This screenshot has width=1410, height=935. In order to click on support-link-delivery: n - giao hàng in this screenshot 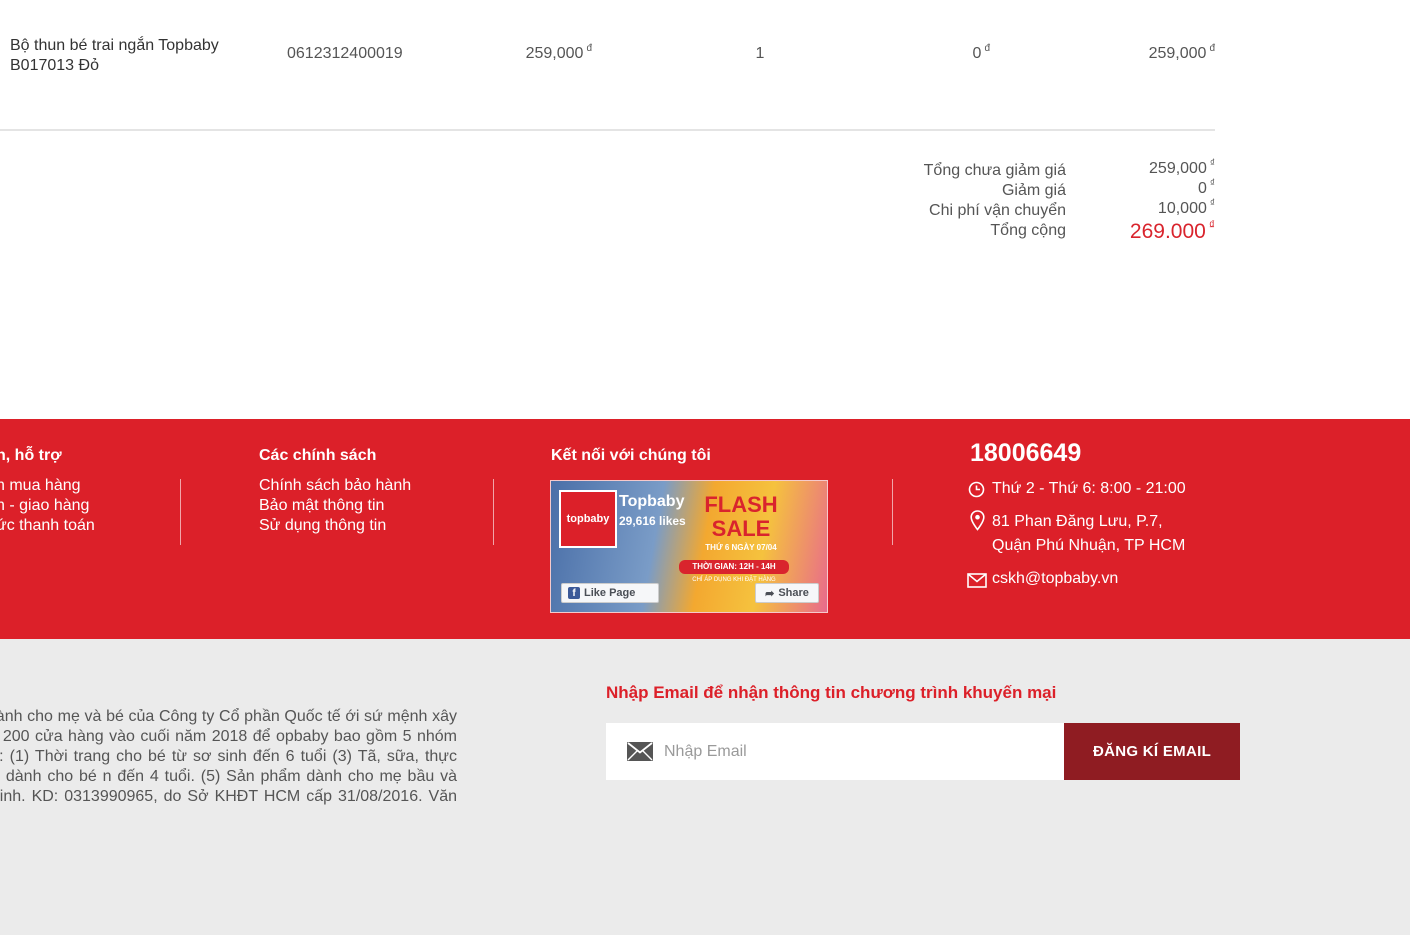, I will do `click(47, 506)`.